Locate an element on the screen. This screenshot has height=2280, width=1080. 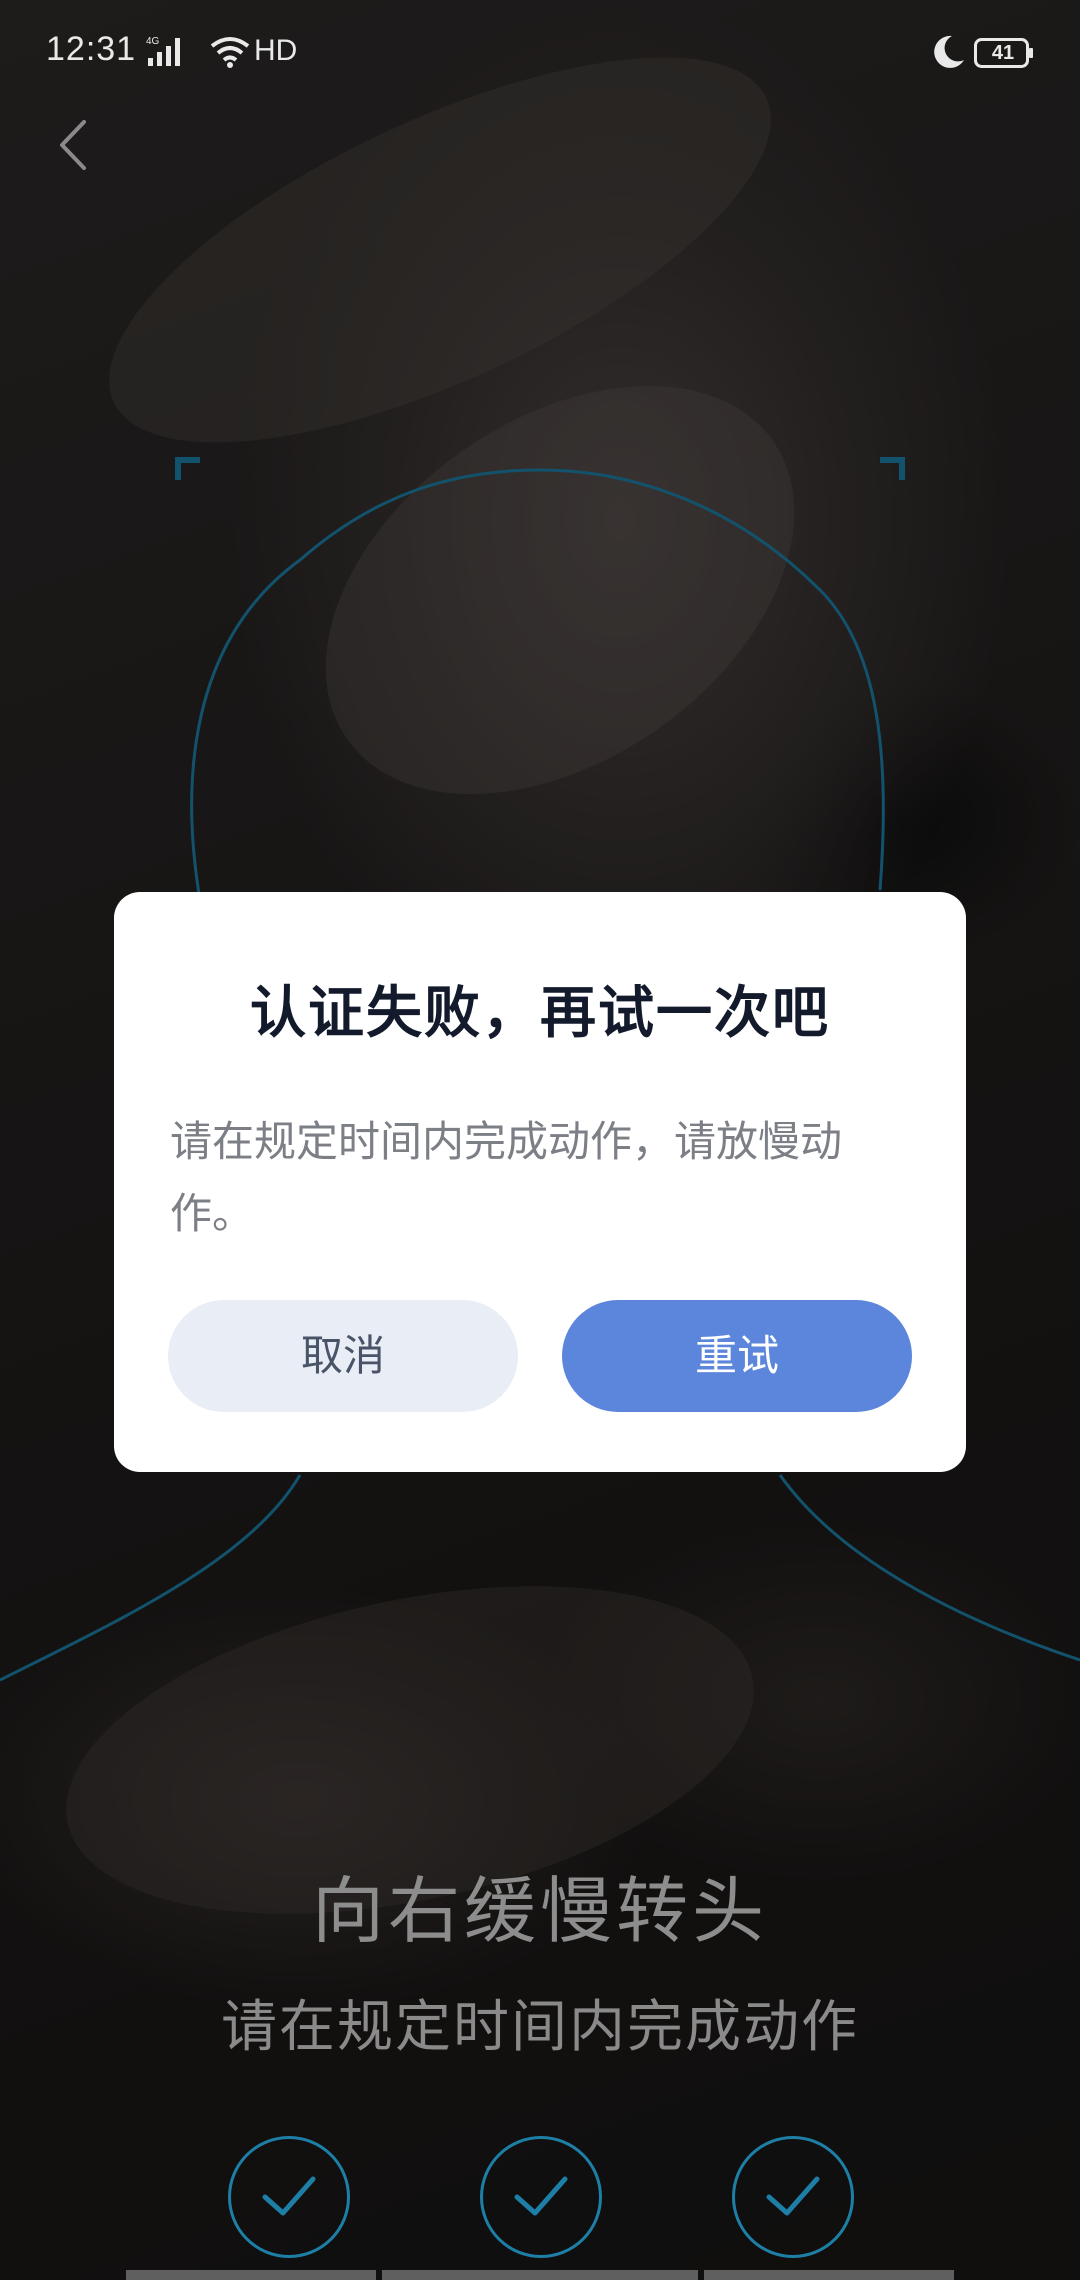
action-steps is located at coordinates (540, 2208).